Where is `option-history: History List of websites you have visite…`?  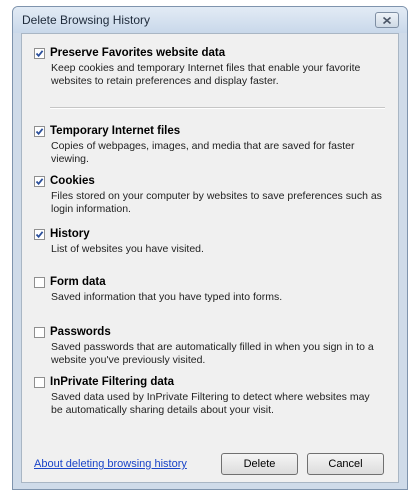
option-history: History List of websites you have visite… is located at coordinates (209, 242).